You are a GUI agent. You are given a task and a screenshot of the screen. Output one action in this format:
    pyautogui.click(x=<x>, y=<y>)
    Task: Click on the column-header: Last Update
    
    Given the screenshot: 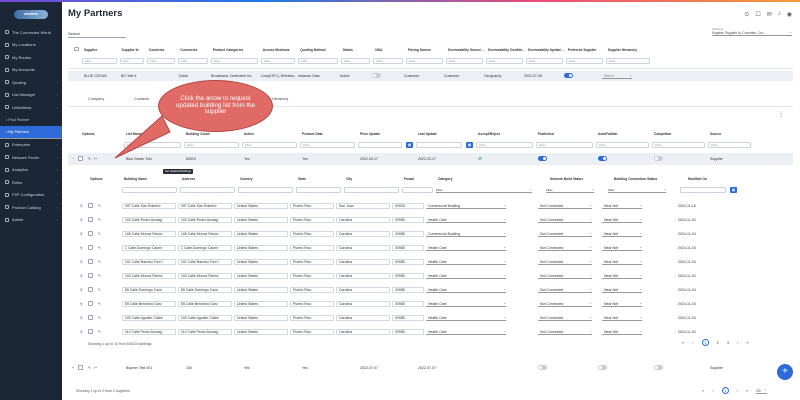 What is the action you would take?
    pyautogui.click(x=446, y=134)
    